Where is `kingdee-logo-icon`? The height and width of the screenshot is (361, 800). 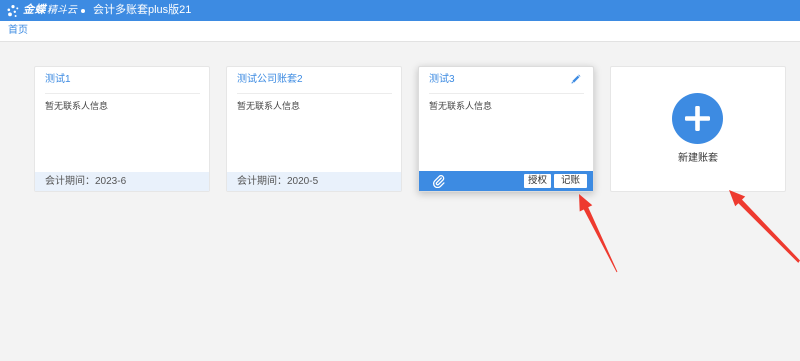 kingdee-logo-icon is located at coordinates (13, 11).